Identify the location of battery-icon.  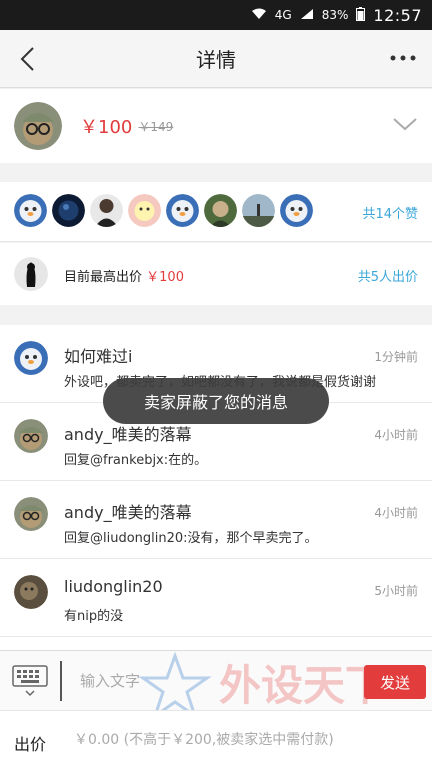
(361, 15).